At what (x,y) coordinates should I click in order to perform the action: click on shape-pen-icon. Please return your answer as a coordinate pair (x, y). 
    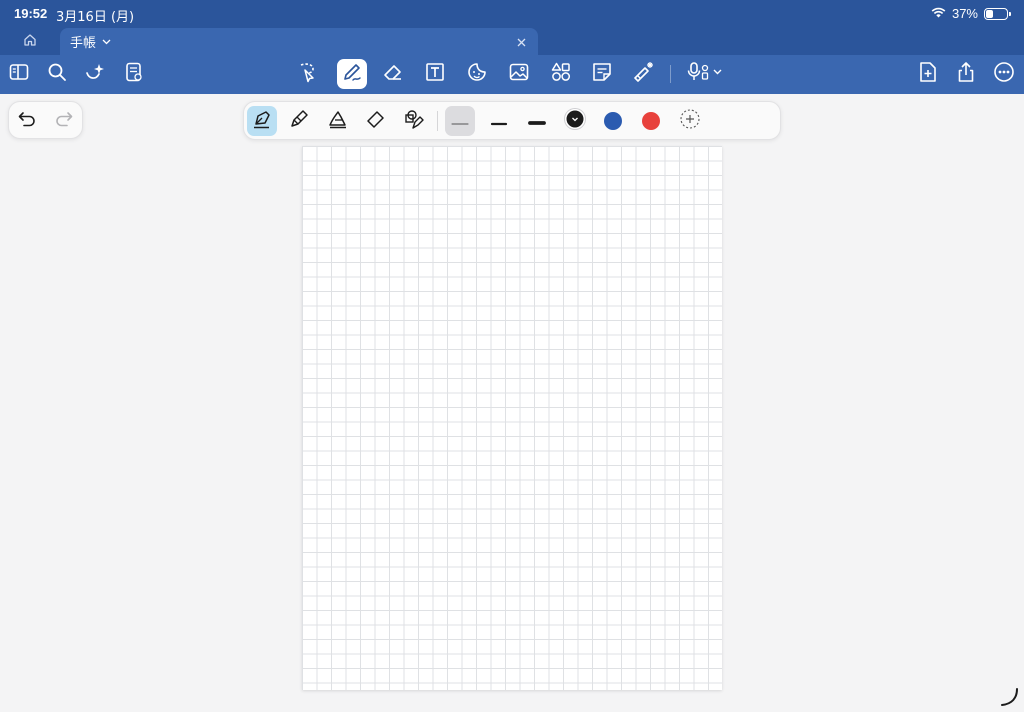
    Looking at the image, I should click on (414, 121).